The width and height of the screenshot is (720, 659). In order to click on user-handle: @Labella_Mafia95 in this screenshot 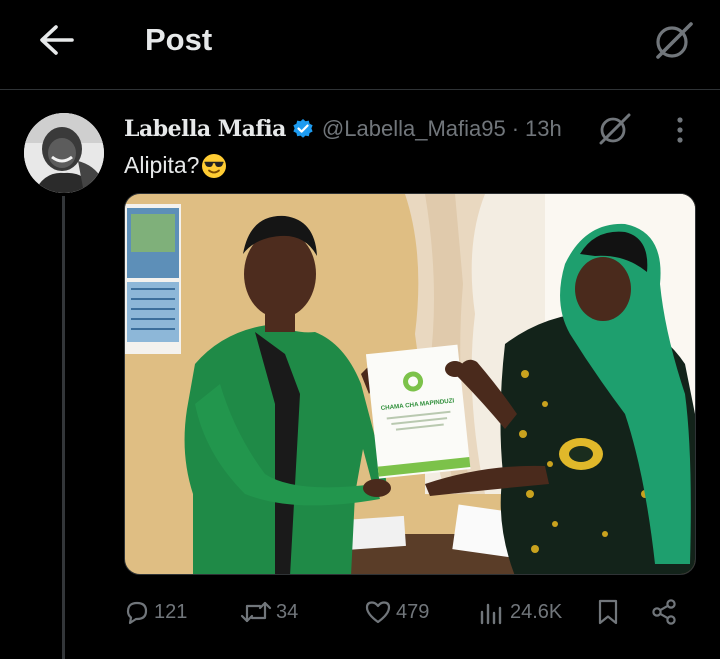, I will do `click(414, 129)`.